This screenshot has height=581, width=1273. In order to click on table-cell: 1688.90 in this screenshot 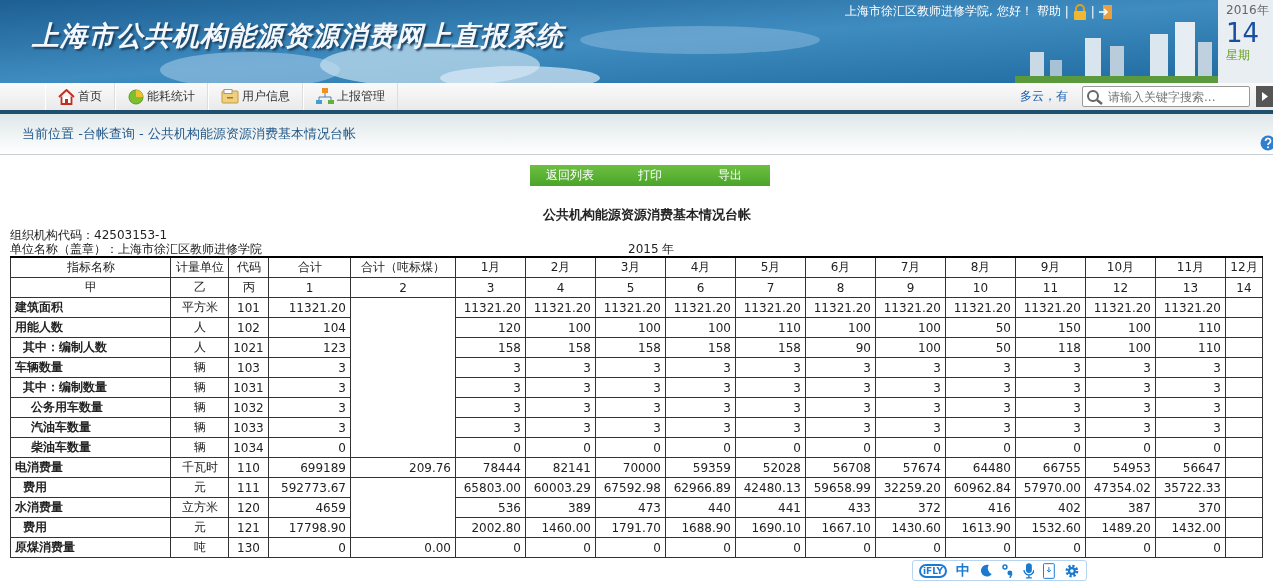, I will do `click(700, 527)`.